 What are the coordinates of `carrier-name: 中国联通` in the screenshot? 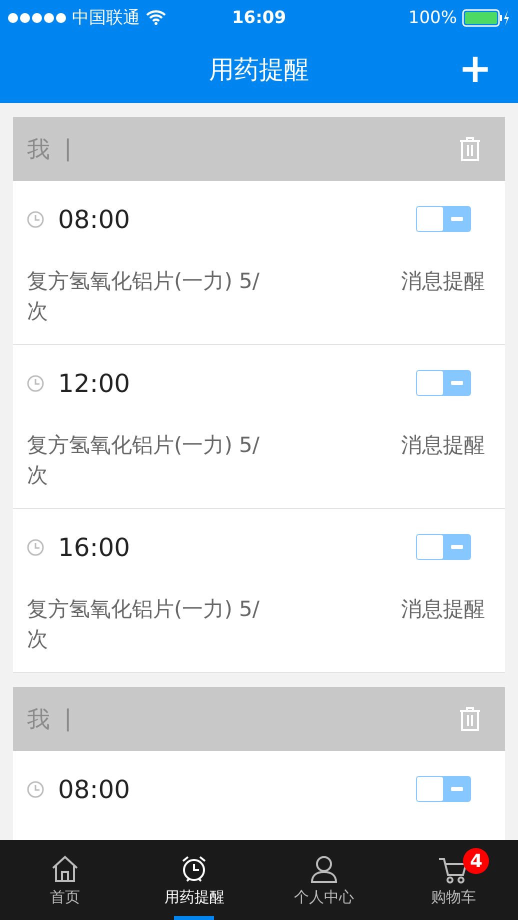 It's located at (106, 18).